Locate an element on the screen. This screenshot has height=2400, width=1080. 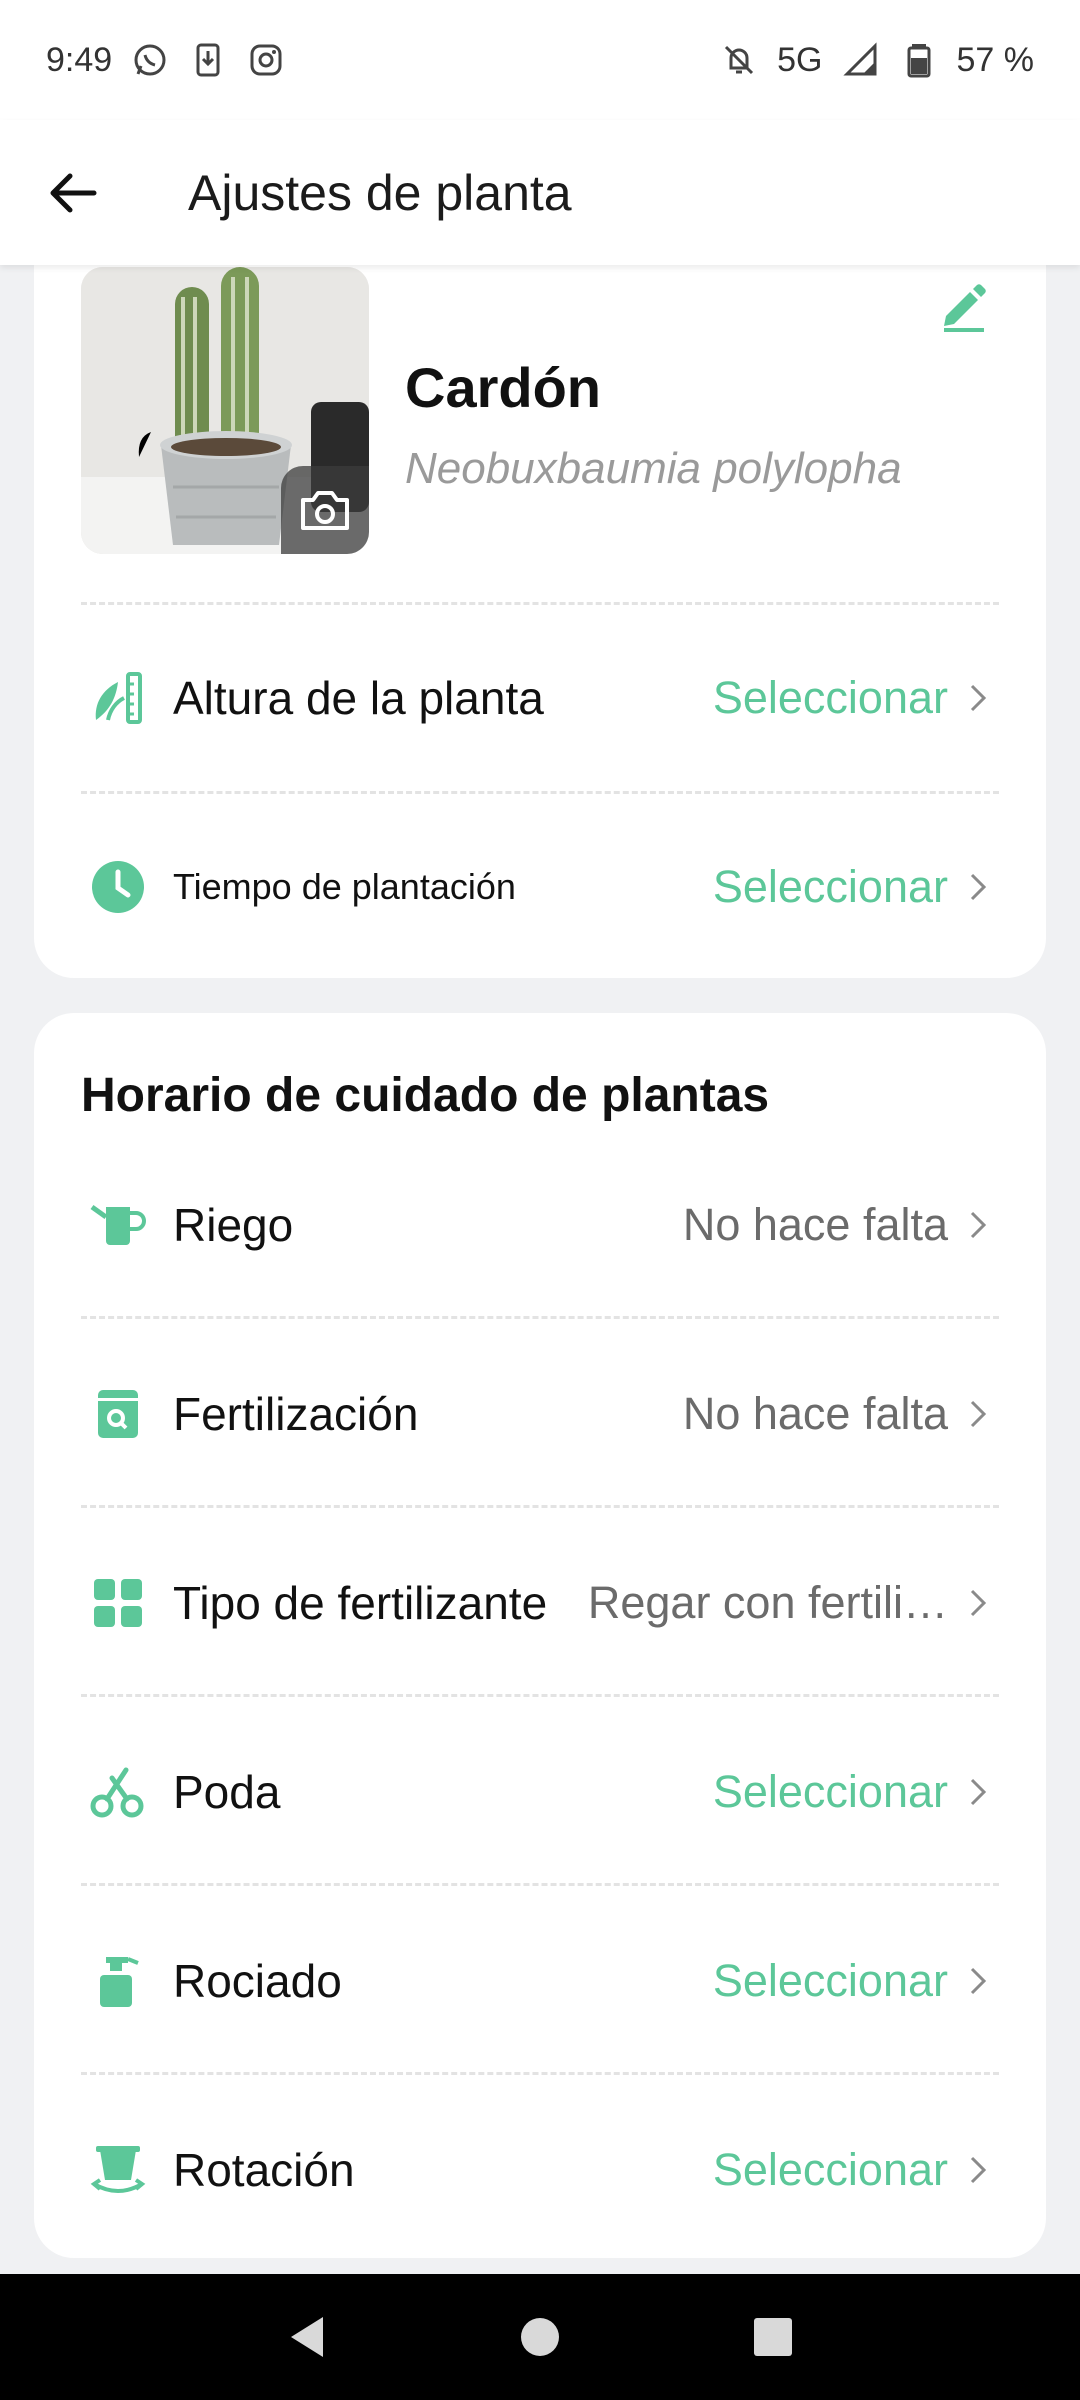
nav-back-button is located at coordinates (307, 2337).